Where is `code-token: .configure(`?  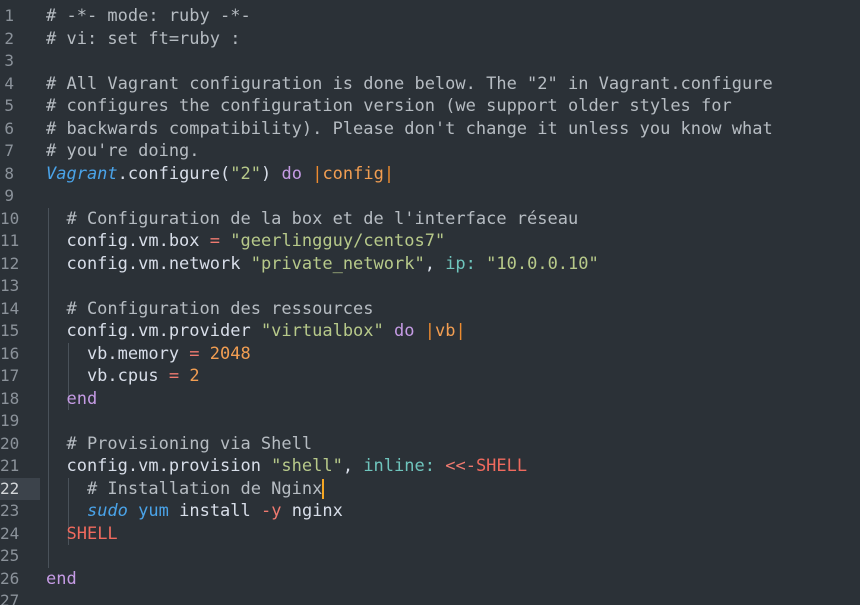 code-token: .configure( is located at coordinates (174, 173).